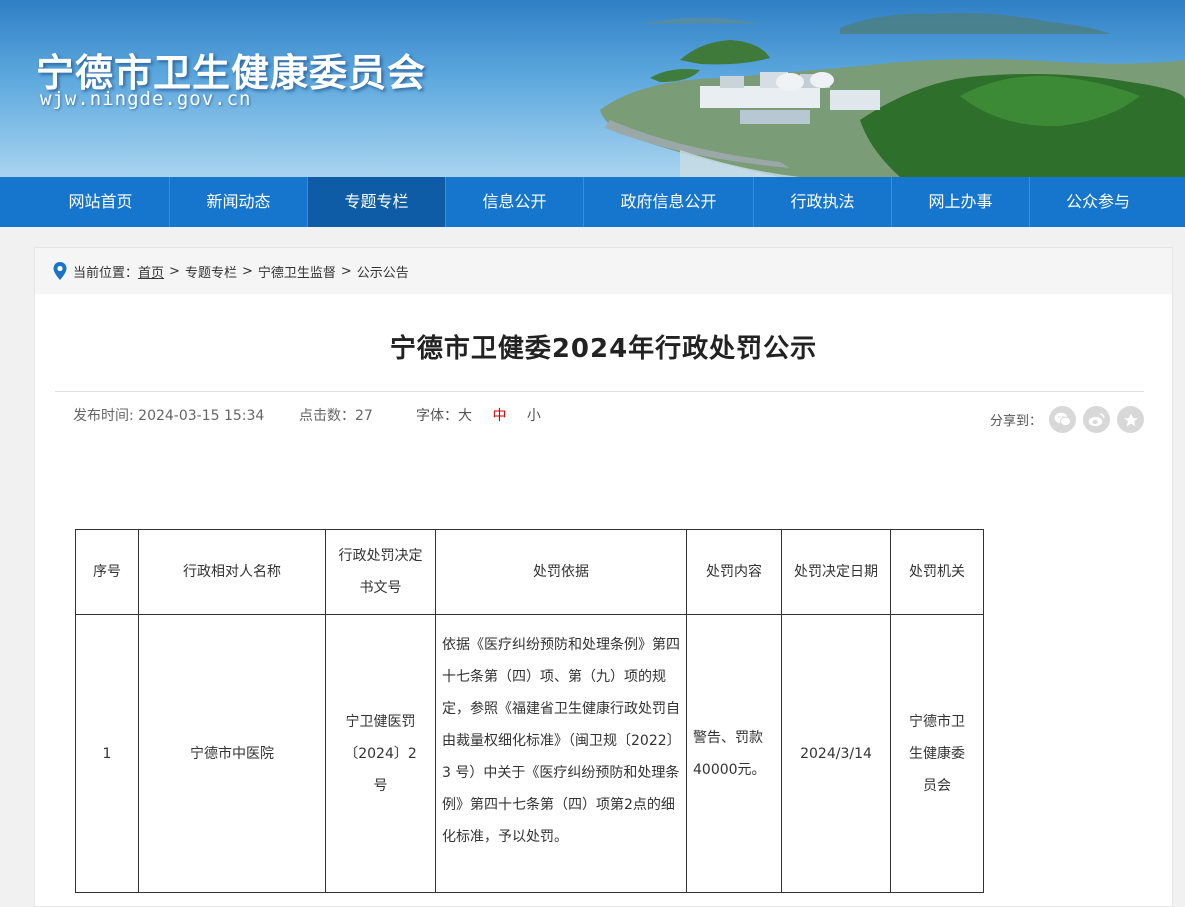 Image resolution: width=1185 pixels, height=907 pixels. I want to click on click-count-info: 点击数：27, so click(336, 415).